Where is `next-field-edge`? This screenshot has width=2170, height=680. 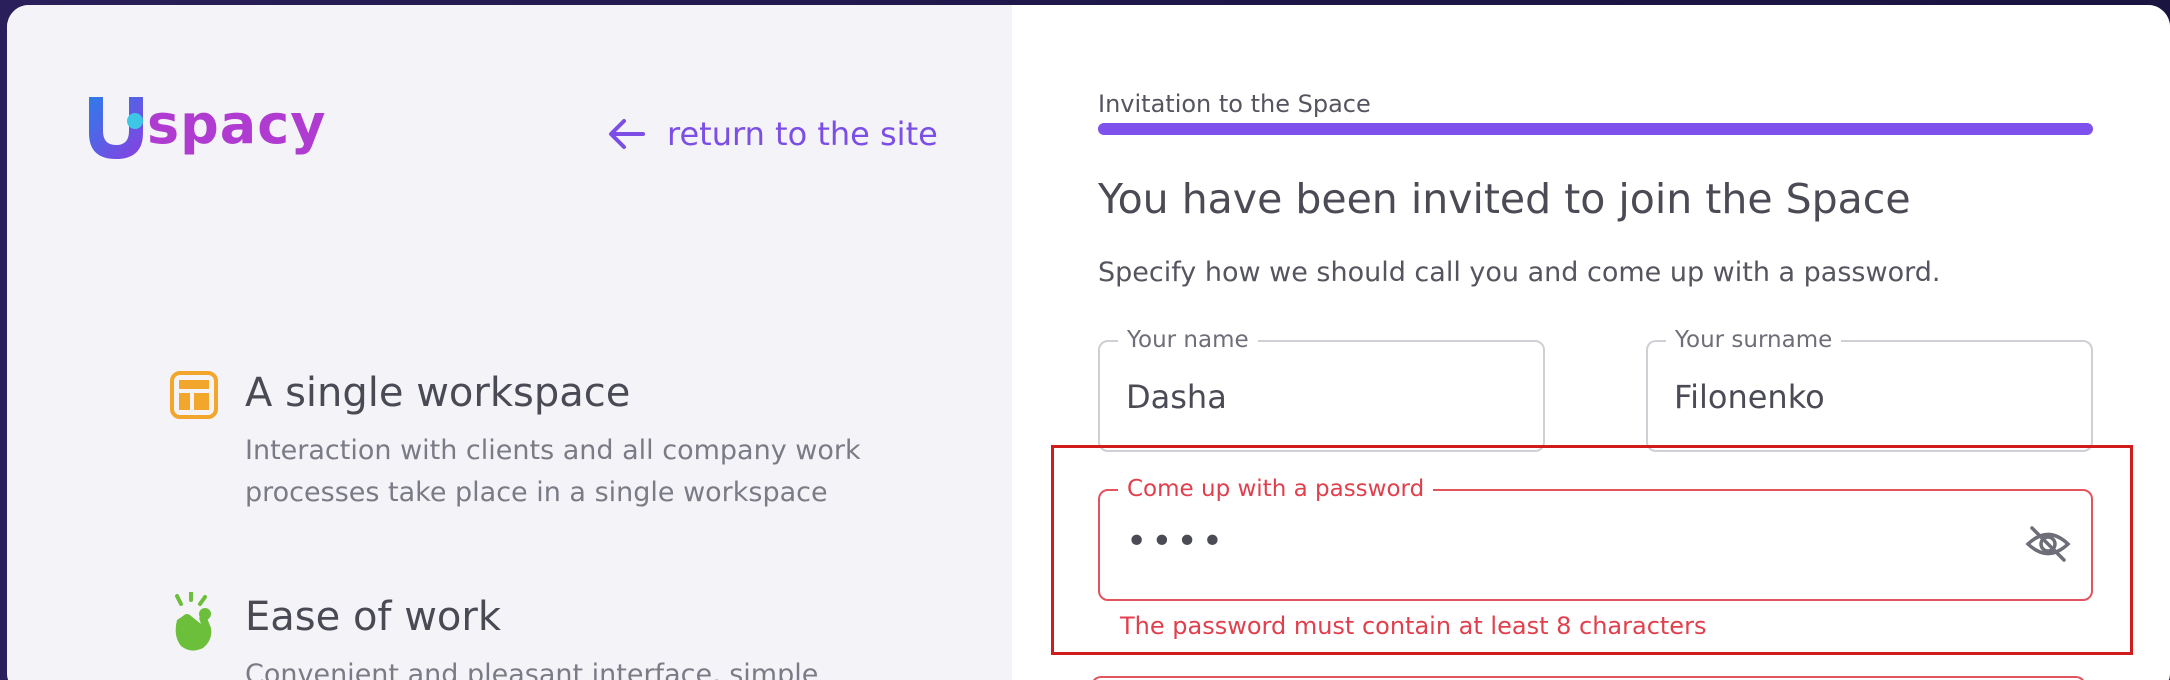 next-field-edge is located at coordinates (1588, 678).